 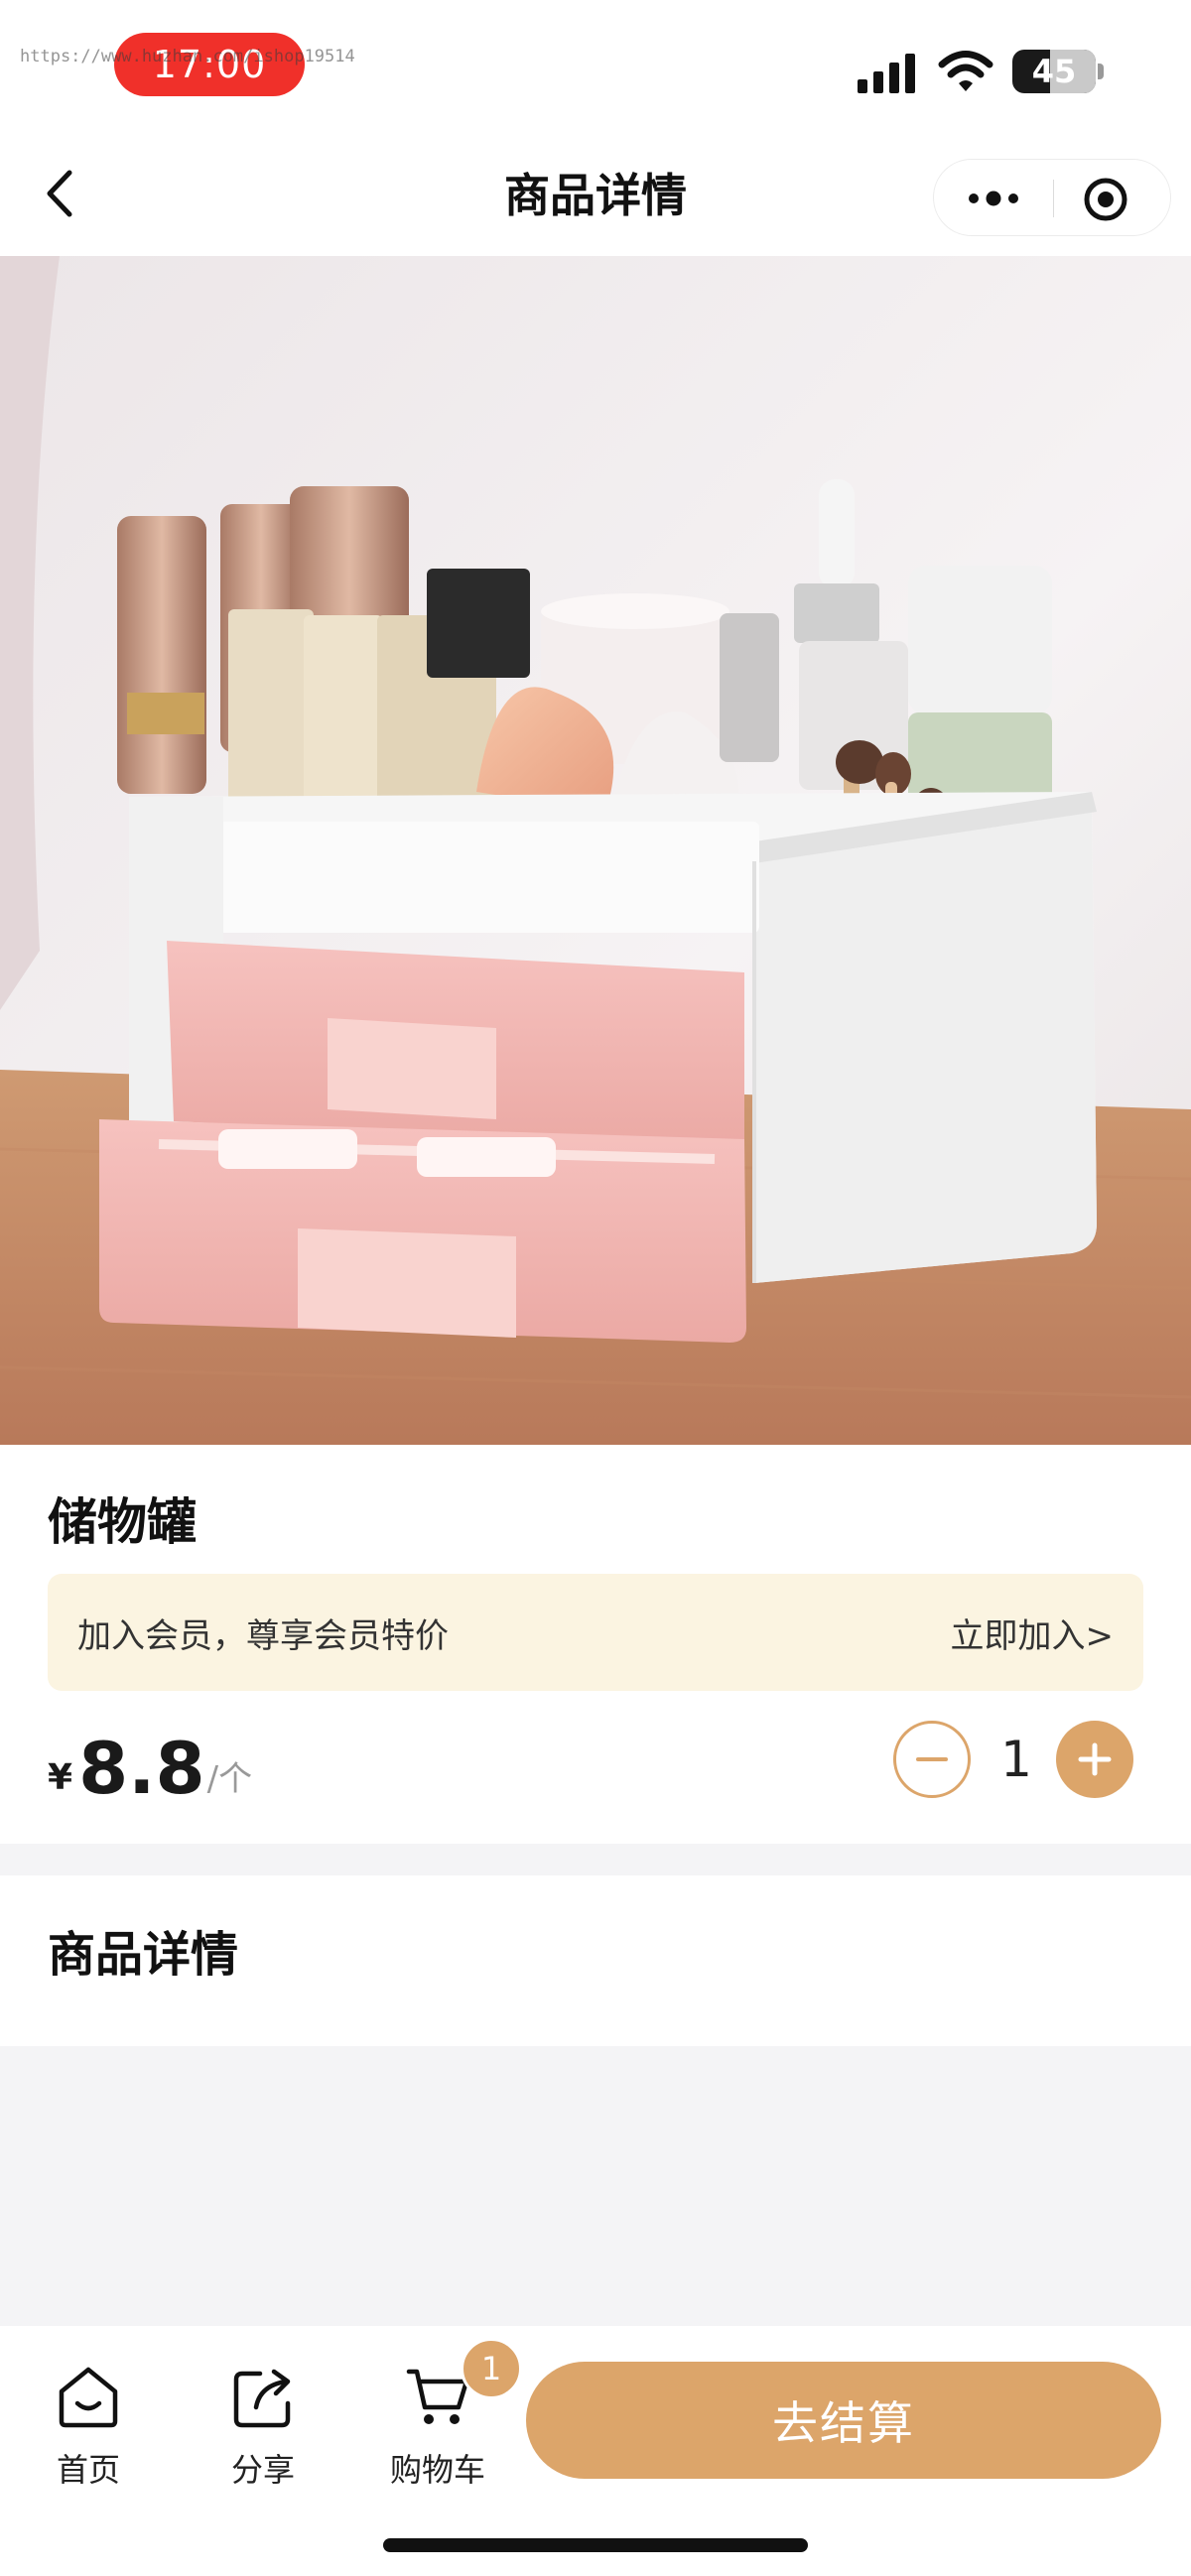 I want to click on member-banner: 加入会员，尊享会员特价 立即加入>, so click(x=595, y=1633).